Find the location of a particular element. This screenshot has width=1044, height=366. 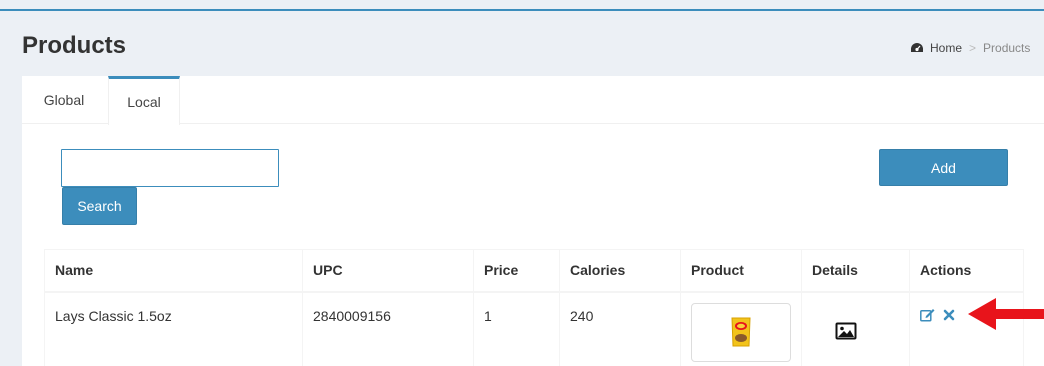

dashboard-icon is located at coordinates (917, 47).